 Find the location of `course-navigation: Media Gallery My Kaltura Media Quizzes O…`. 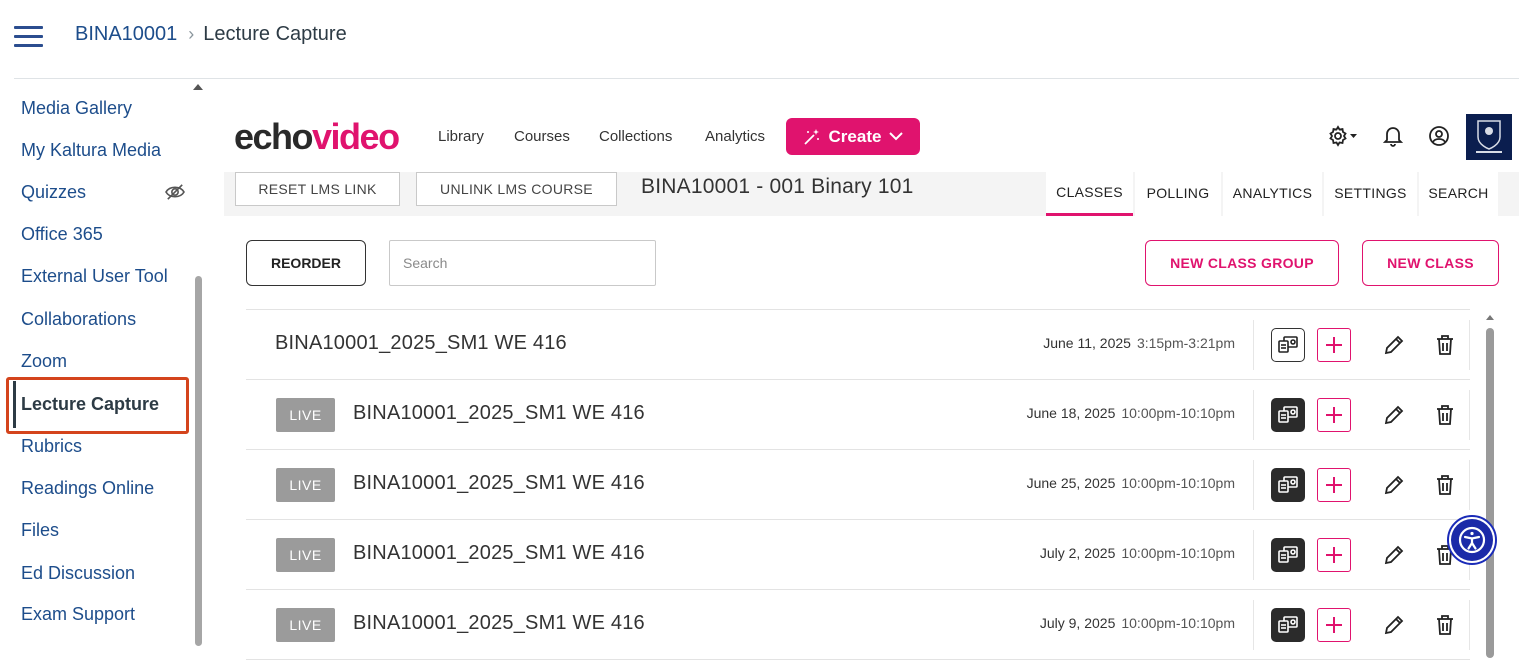

course-navigation: Media Gallery My Kaltura Media Quizzes O… is located at coordinates (105, 363).